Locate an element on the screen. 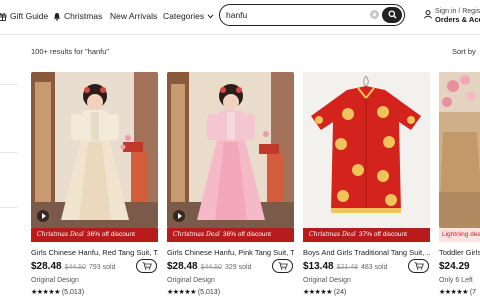 Image resolution: width=480 pixels, height=300 pixels. nav-christmas: Christmas is located at coordinates (77, 16).